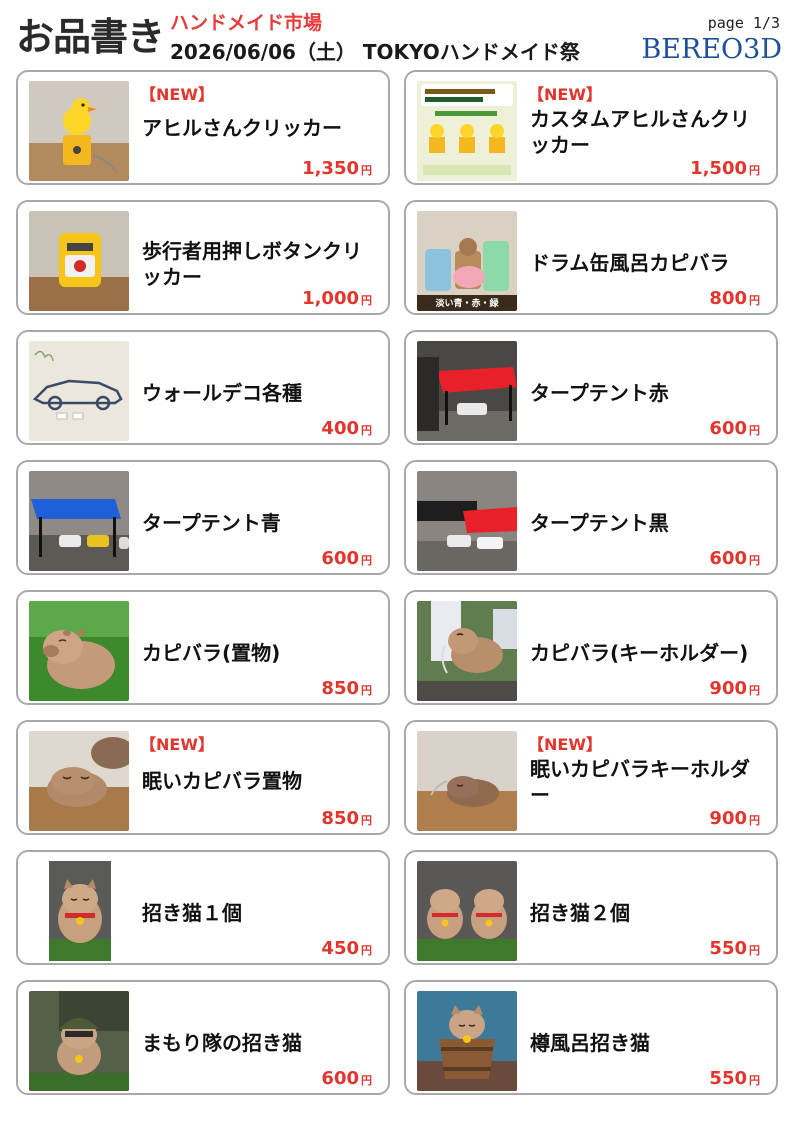 The height and width of the screenshot is (1123, 794). Describe the element at coordinates (467, 131) in the screenshot. I see `custom-duck-poster-icon` at that location.